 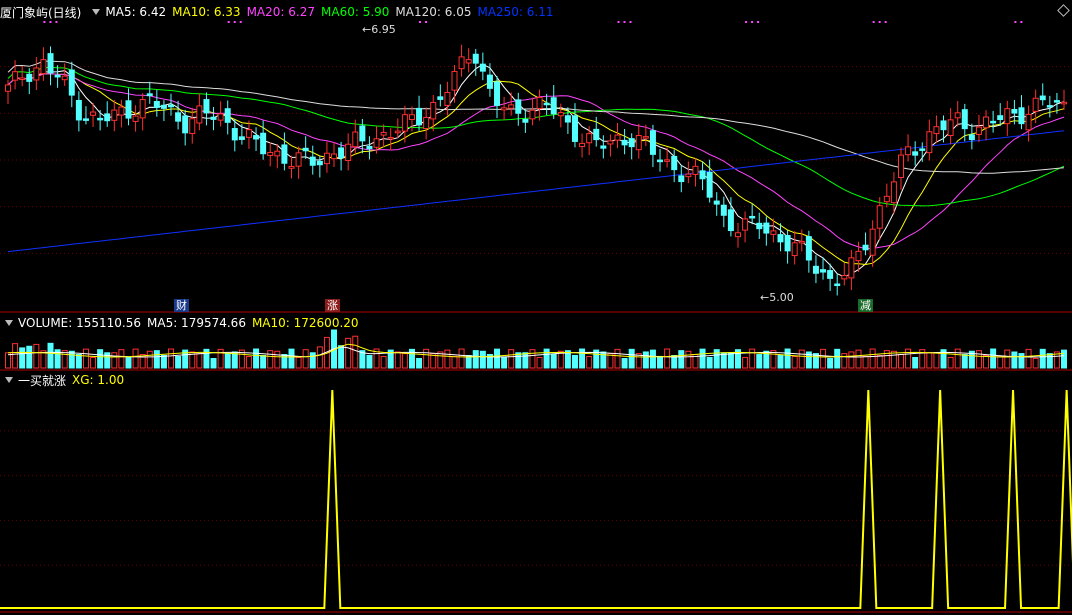 I want to click on event-marker-rise: 涨, so click(x=332, y=305).